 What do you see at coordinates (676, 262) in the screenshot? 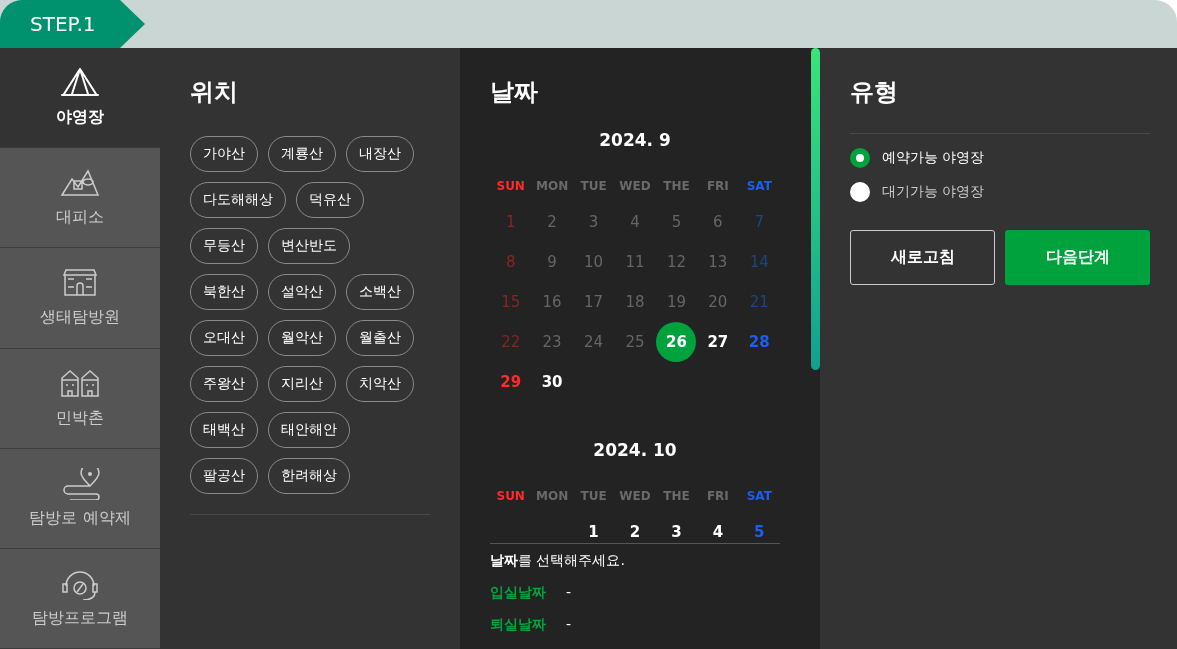
I see `calendar-day: 12` at bounding box center [676, 262].